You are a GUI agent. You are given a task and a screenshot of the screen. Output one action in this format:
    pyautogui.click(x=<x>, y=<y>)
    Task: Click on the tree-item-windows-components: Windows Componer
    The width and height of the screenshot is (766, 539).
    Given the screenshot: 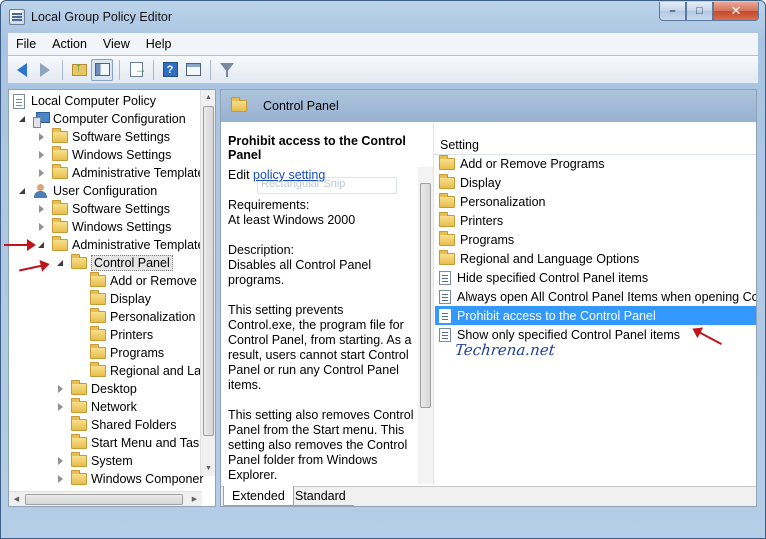 What is the action you would take?
    pyautogui.click(x=129, y=479)
    